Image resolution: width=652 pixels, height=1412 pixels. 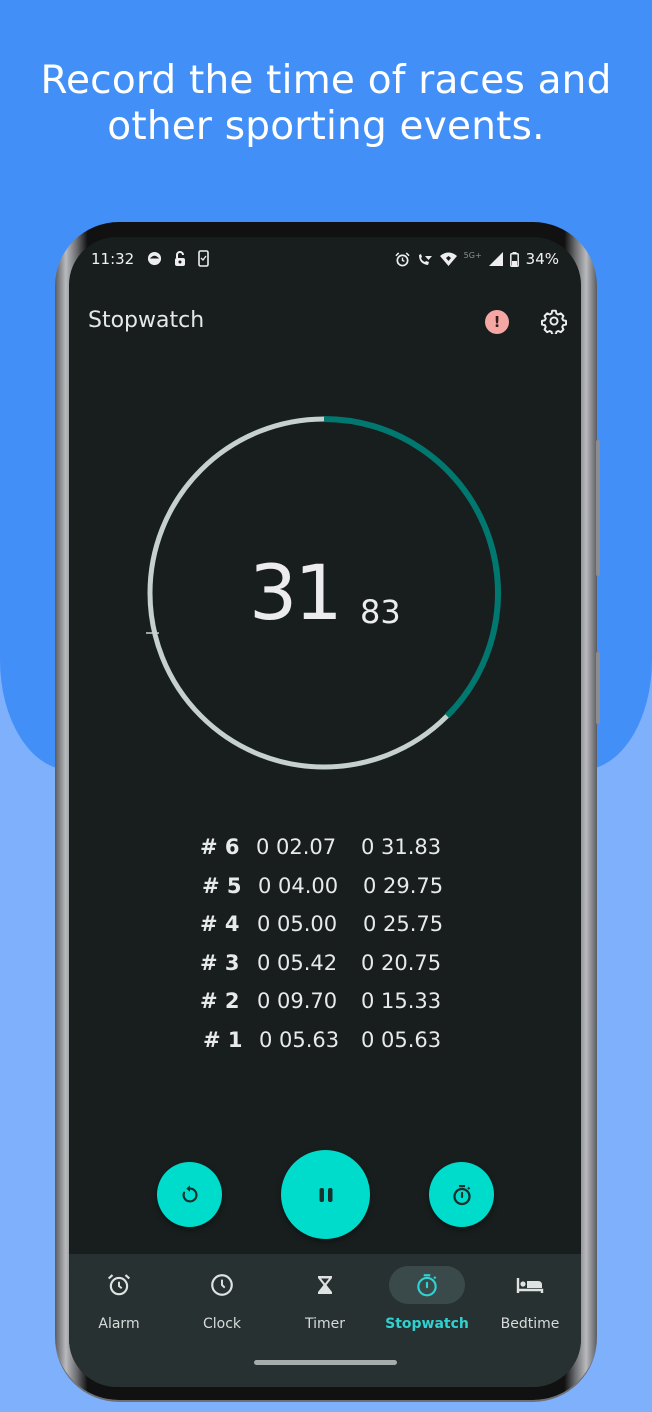 What do you see at coordinates (119, 1306) in the screenshot?
I see `nav-item-alarm: Alarm` at bounding box center [119, 1306].